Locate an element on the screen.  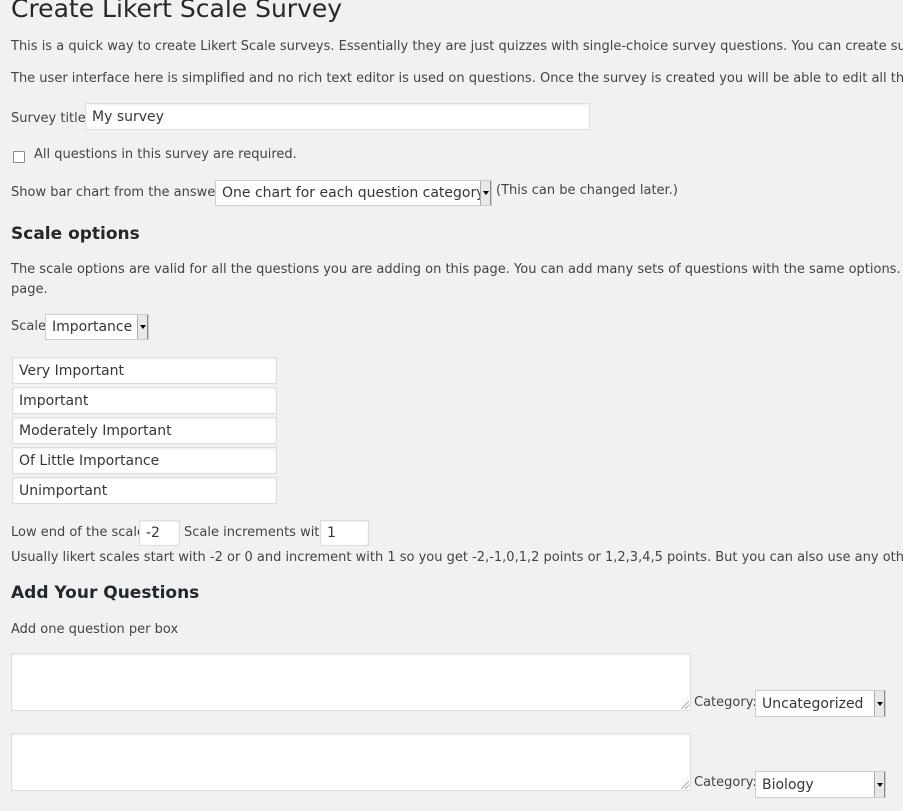
questions-instruction: Add one question per box is located at coordinates (95, 629).